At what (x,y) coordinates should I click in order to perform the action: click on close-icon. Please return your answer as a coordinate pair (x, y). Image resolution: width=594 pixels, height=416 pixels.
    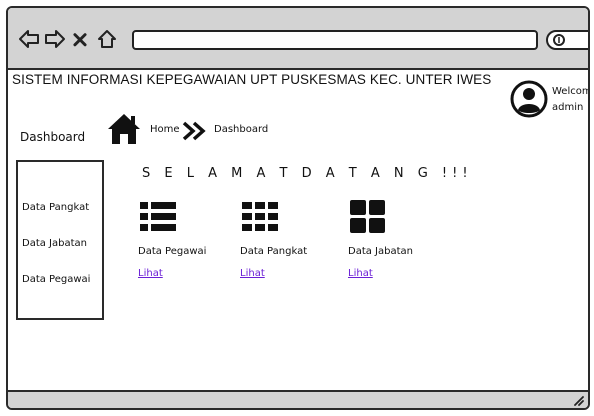
    Looking at the image, I should click on (80, 39).